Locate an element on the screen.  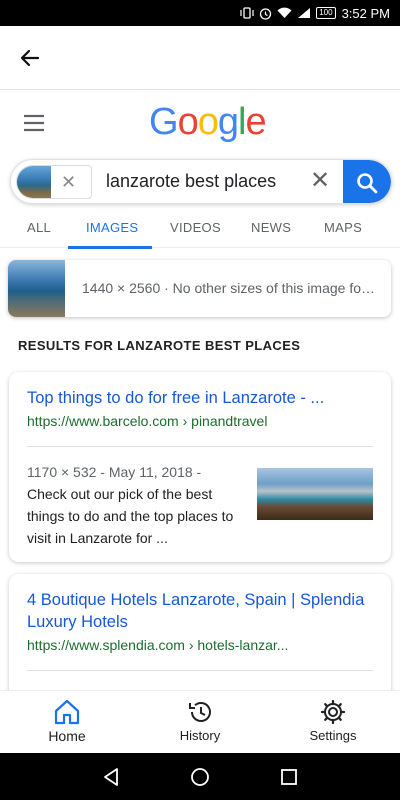
nav-settings: Settings is located at coordinates (333, 721).